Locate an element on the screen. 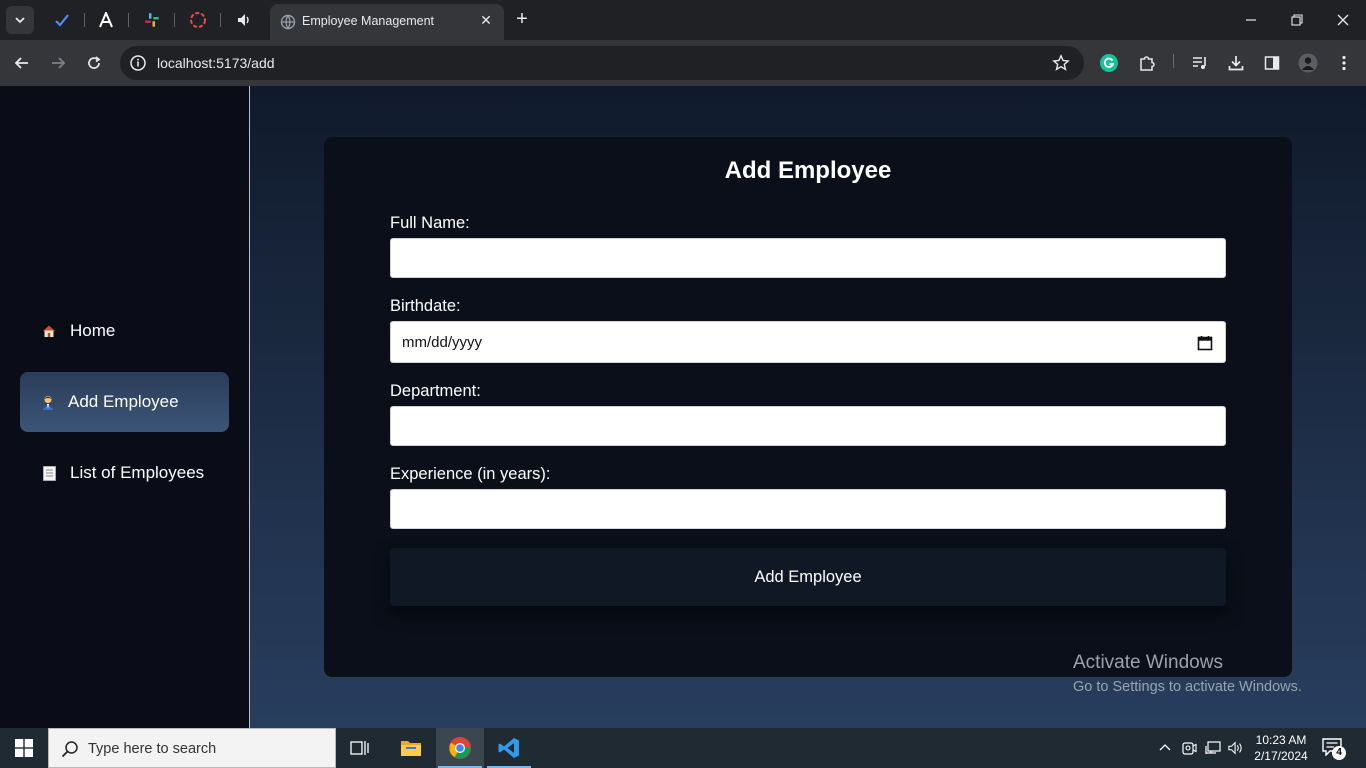 This screenshot has height=768, width=1366. url-text: localhost:5173/add is located at coordinates (216, 63).